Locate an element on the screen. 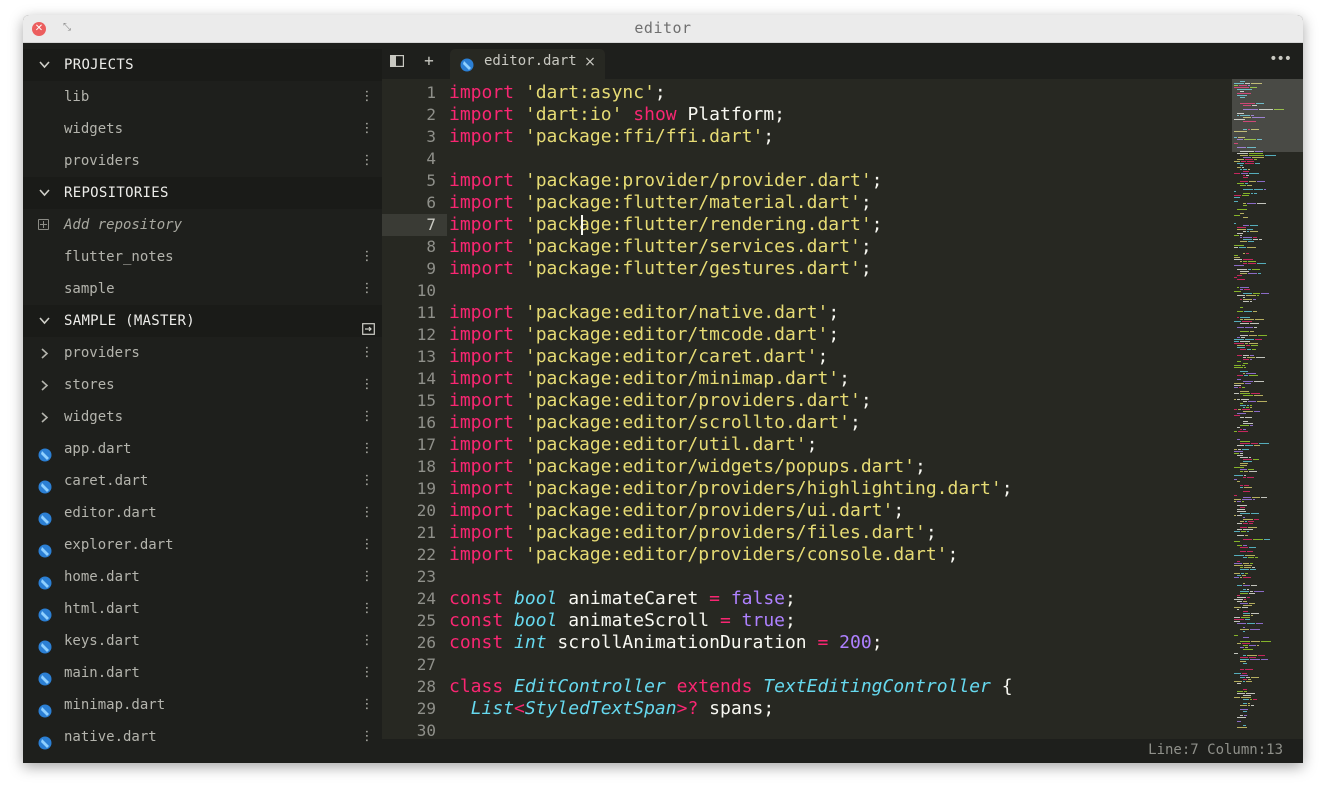 The width and height of the screenshot is (1326, 794). cursor-position: Line:7 Column:13 is located at coordinates (1215, 750).